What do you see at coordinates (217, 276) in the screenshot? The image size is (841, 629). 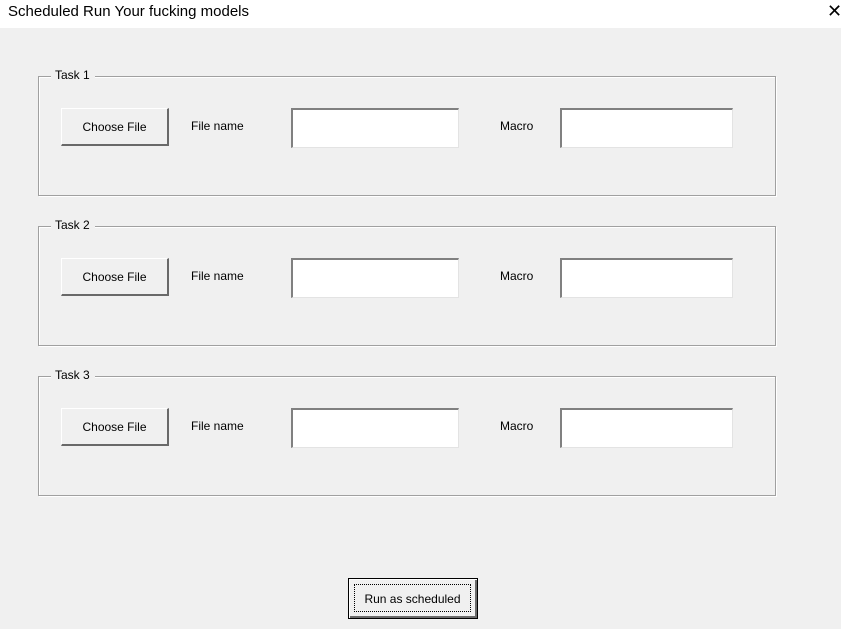 I see `task-2-file-name-label: File name` at bounding box center [217, 276].